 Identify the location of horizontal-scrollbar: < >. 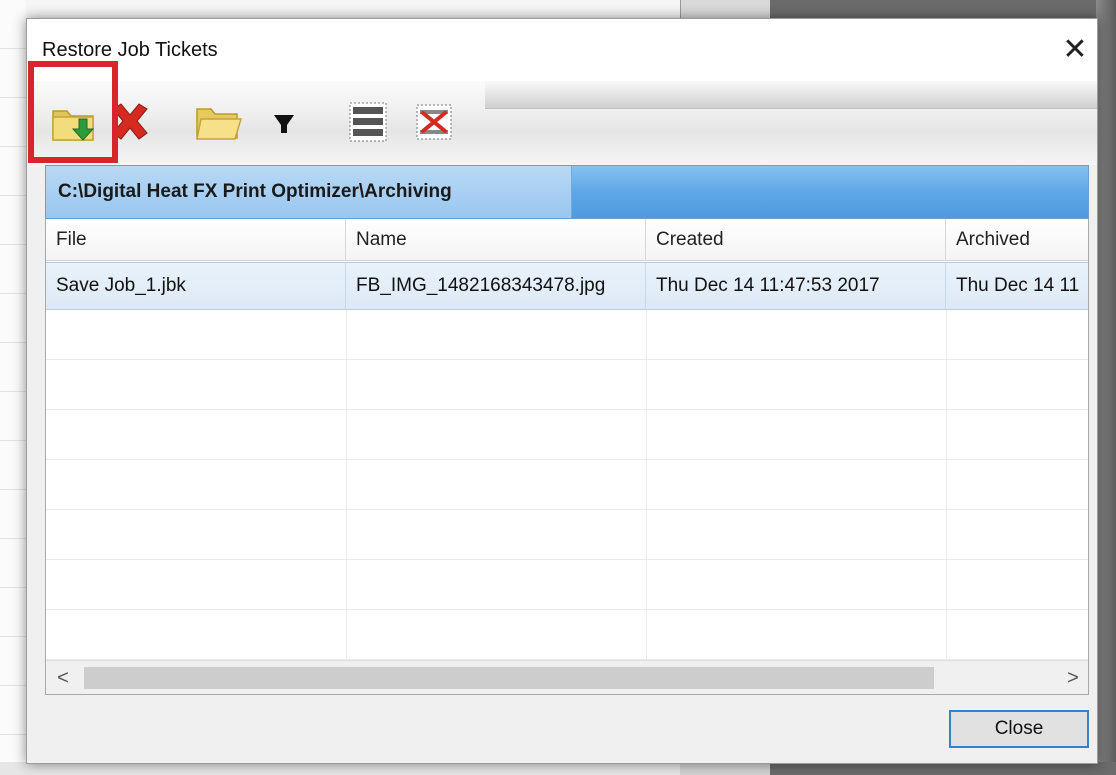
(567, 677).